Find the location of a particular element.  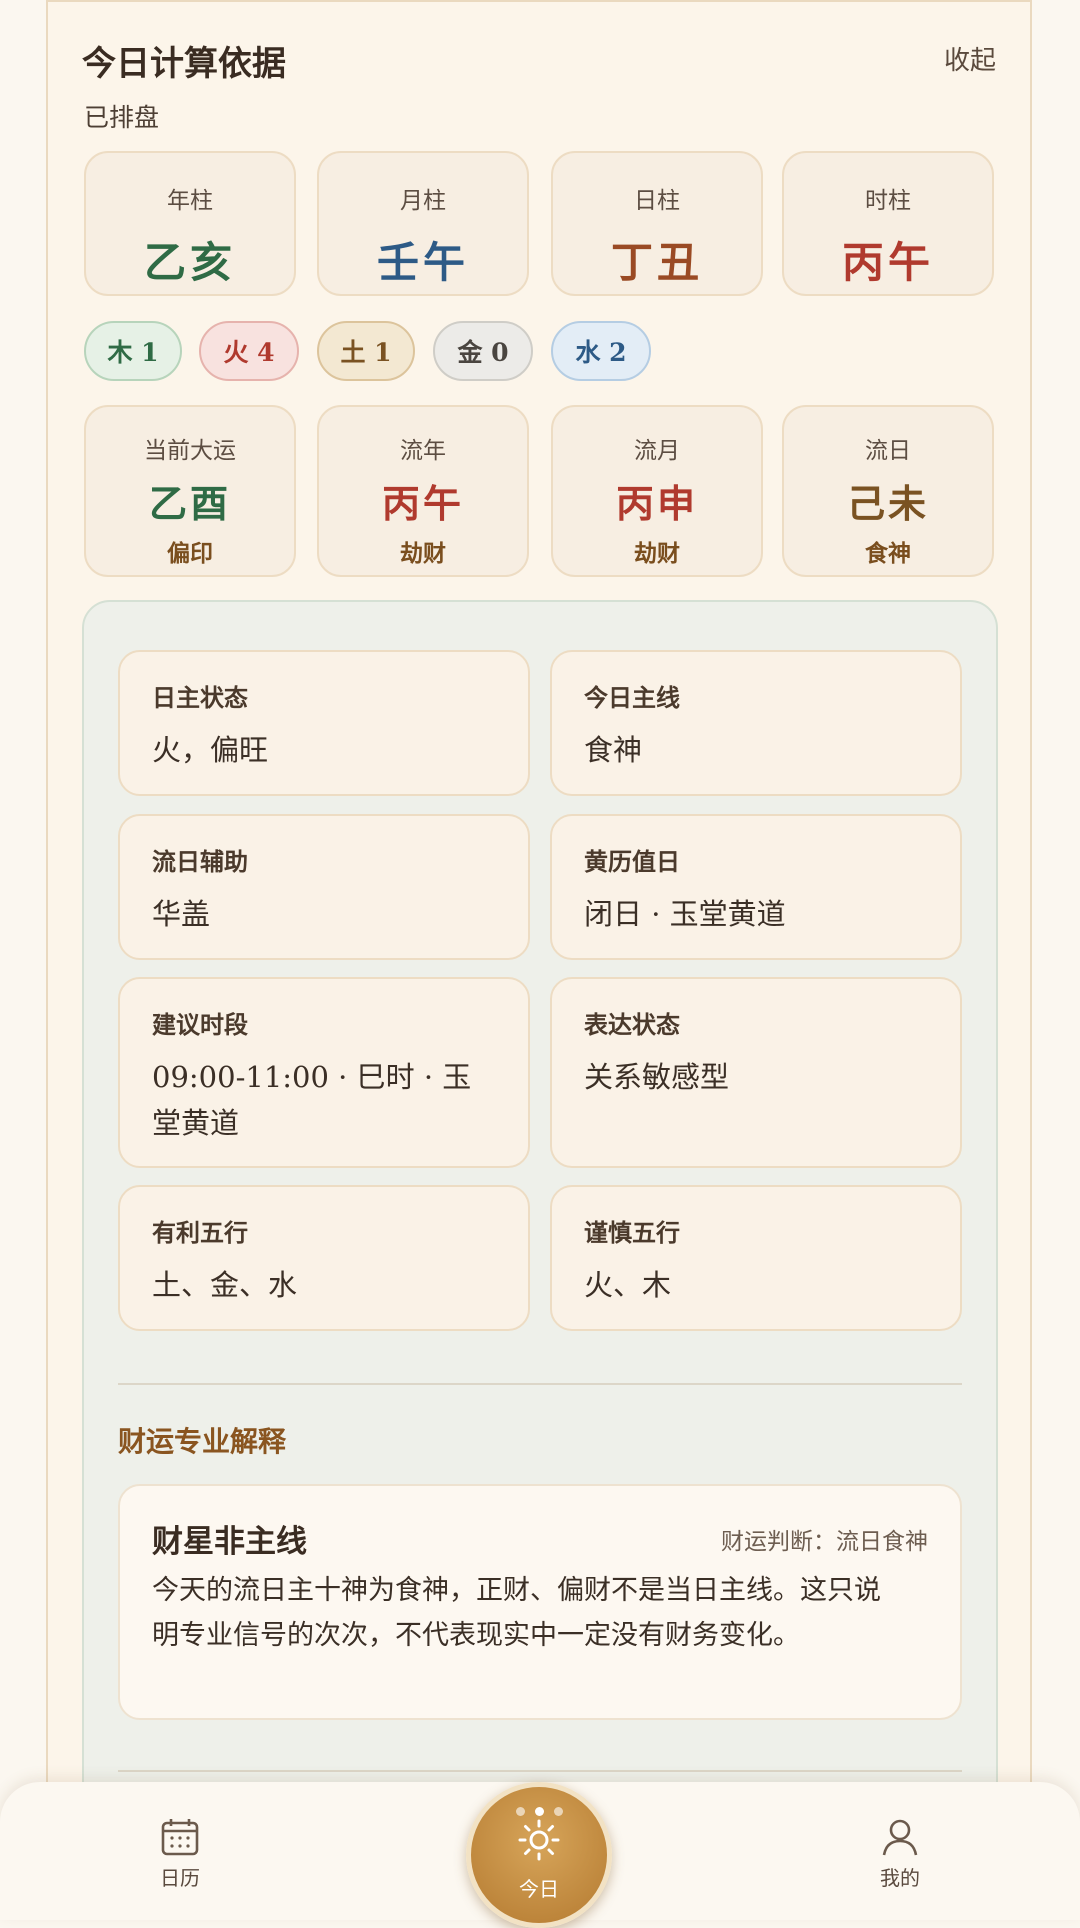

wealth-card-title: 财星非主线 is located at coordinates (229, 1542).